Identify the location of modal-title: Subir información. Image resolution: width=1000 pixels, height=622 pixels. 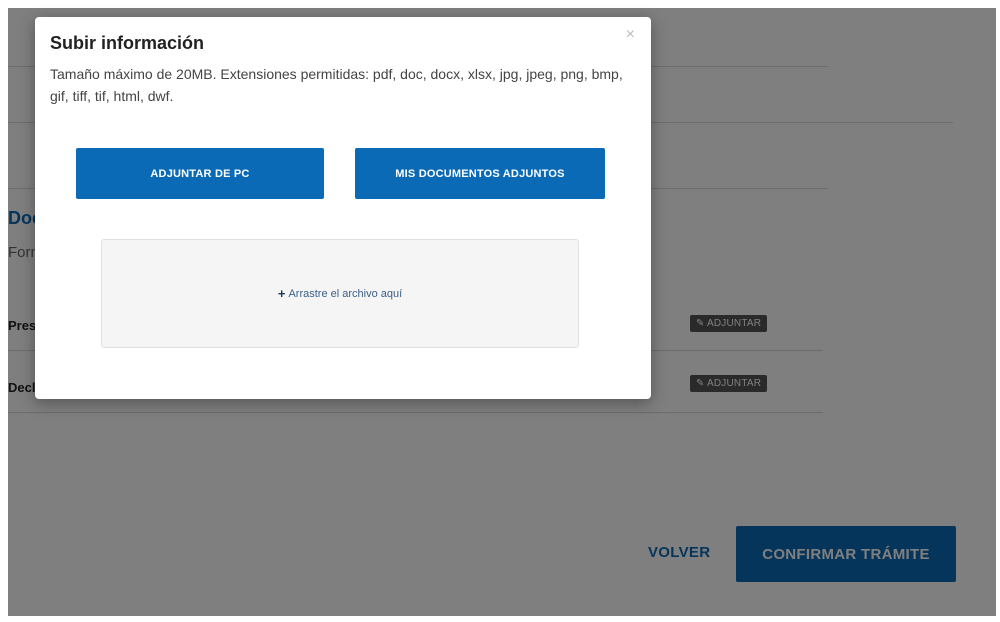
(127, 43).